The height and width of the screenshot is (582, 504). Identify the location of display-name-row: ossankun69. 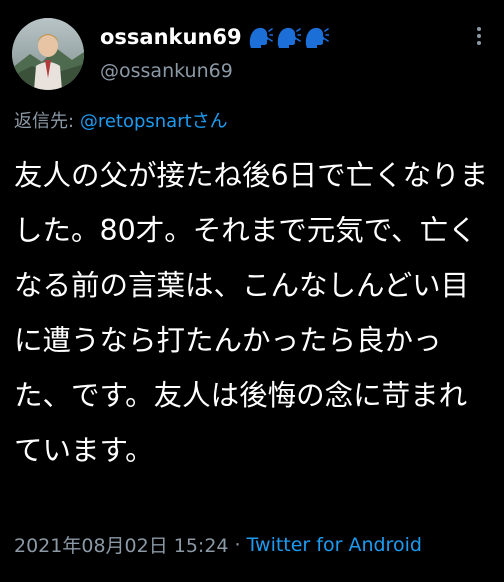
(215, 37).